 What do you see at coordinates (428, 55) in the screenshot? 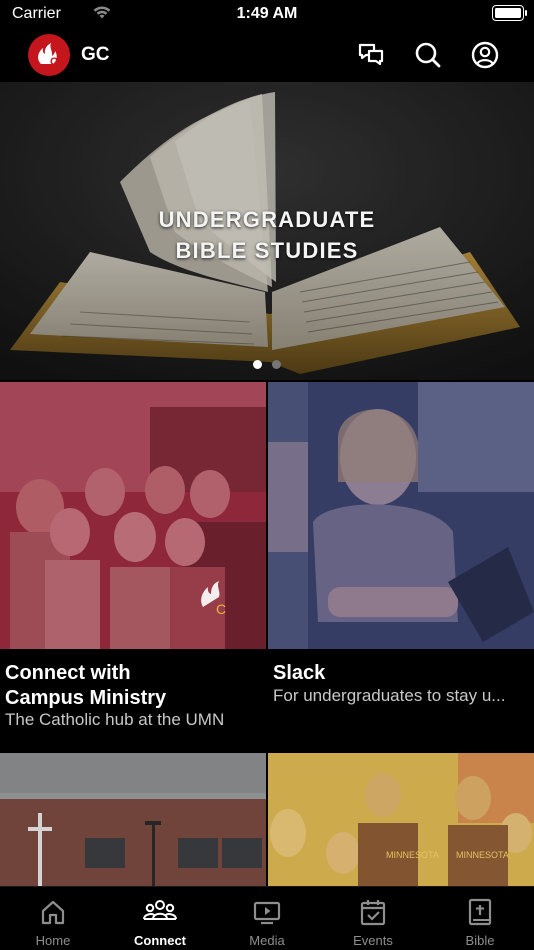
I see `search-icon` at bounding box center [428, 55].